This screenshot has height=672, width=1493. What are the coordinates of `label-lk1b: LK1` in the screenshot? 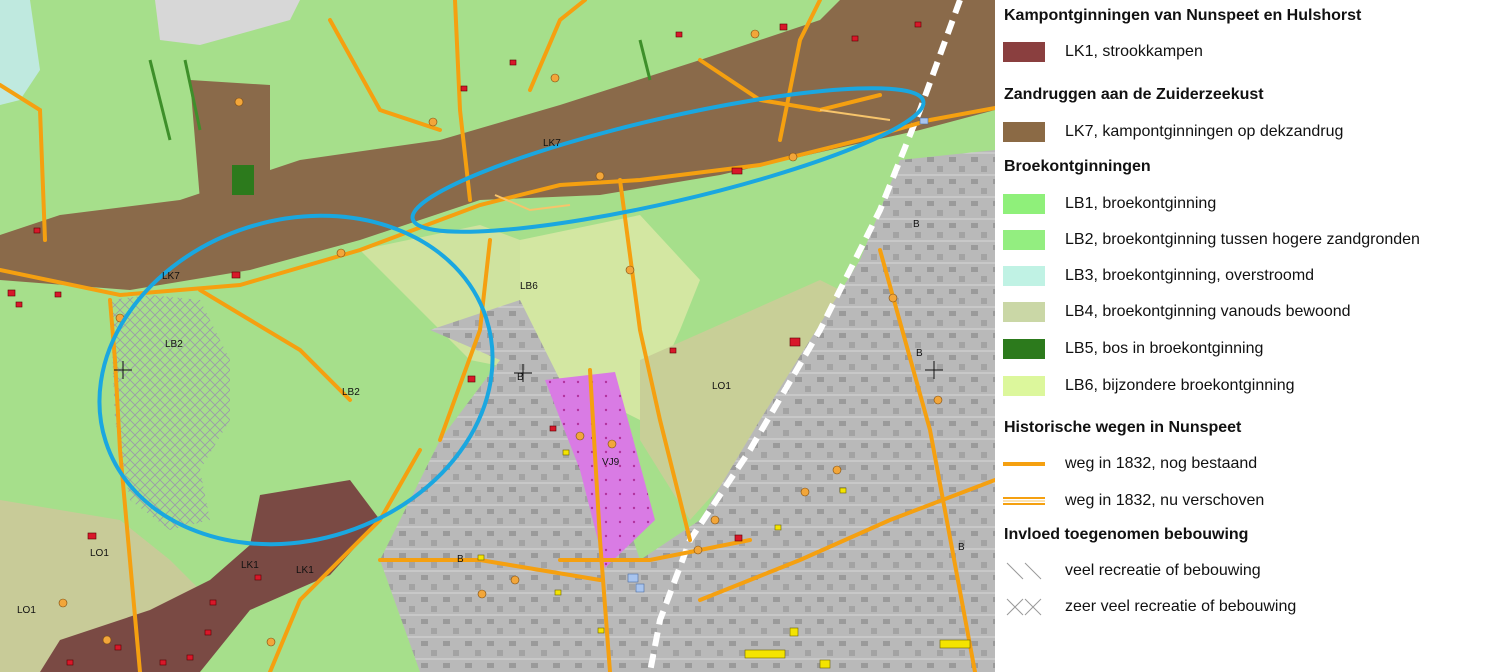 It's located at (305, 570).